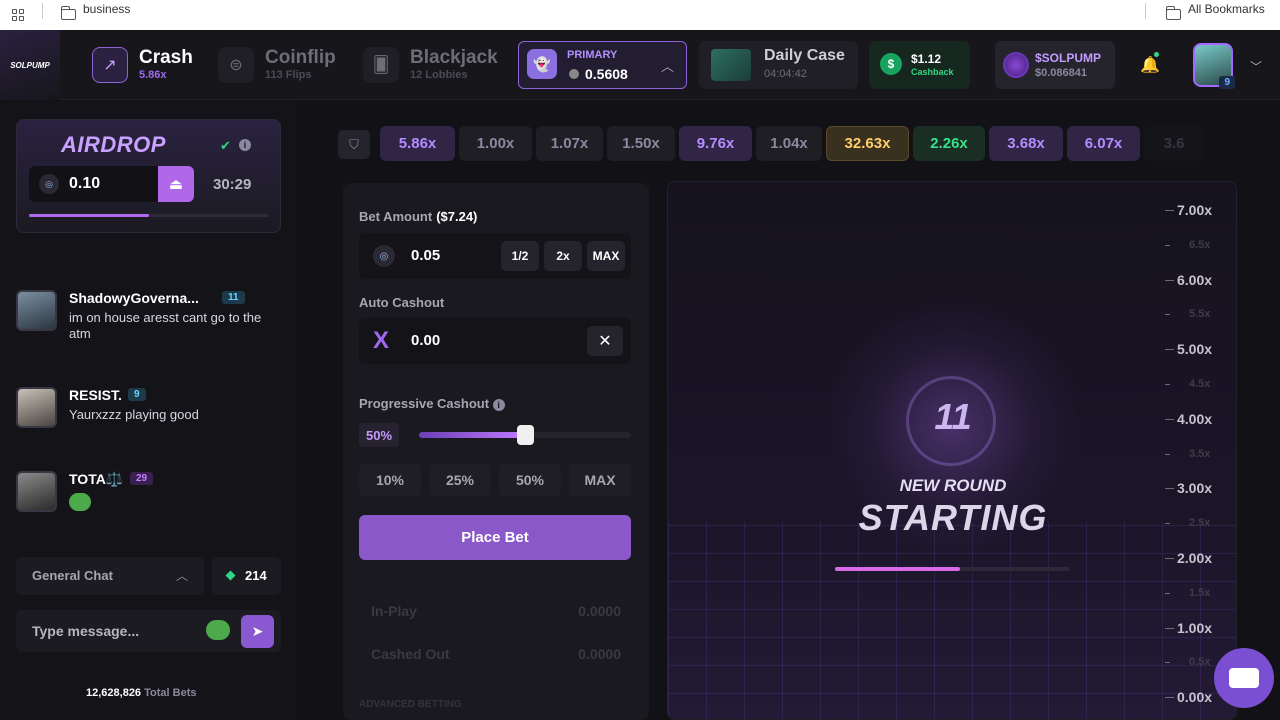 Image resolution: width=1280 pixels, height=720 pixels. Describe the element at coordinates (641, 143) in the screenshot. I see `multiplier-chip: 1.50x` at that location.